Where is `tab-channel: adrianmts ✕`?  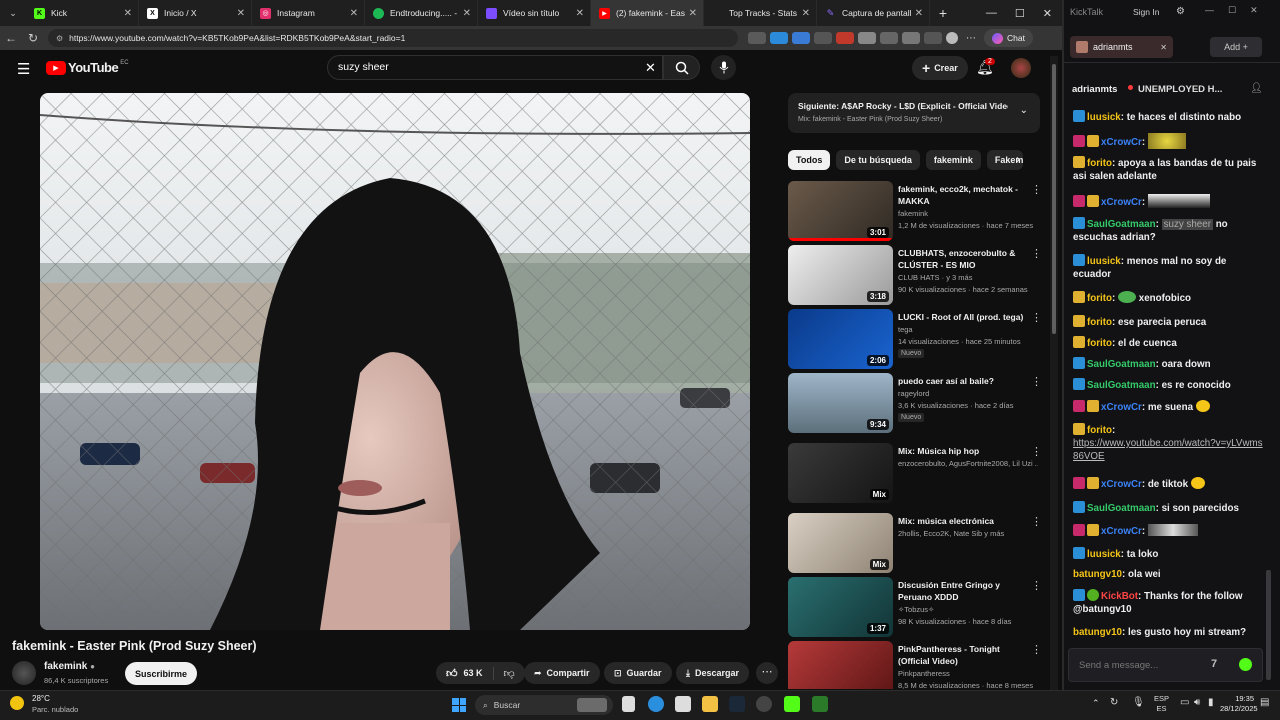
tab-channel: adrianmts ✕ is located at coordinates (1121, 47).